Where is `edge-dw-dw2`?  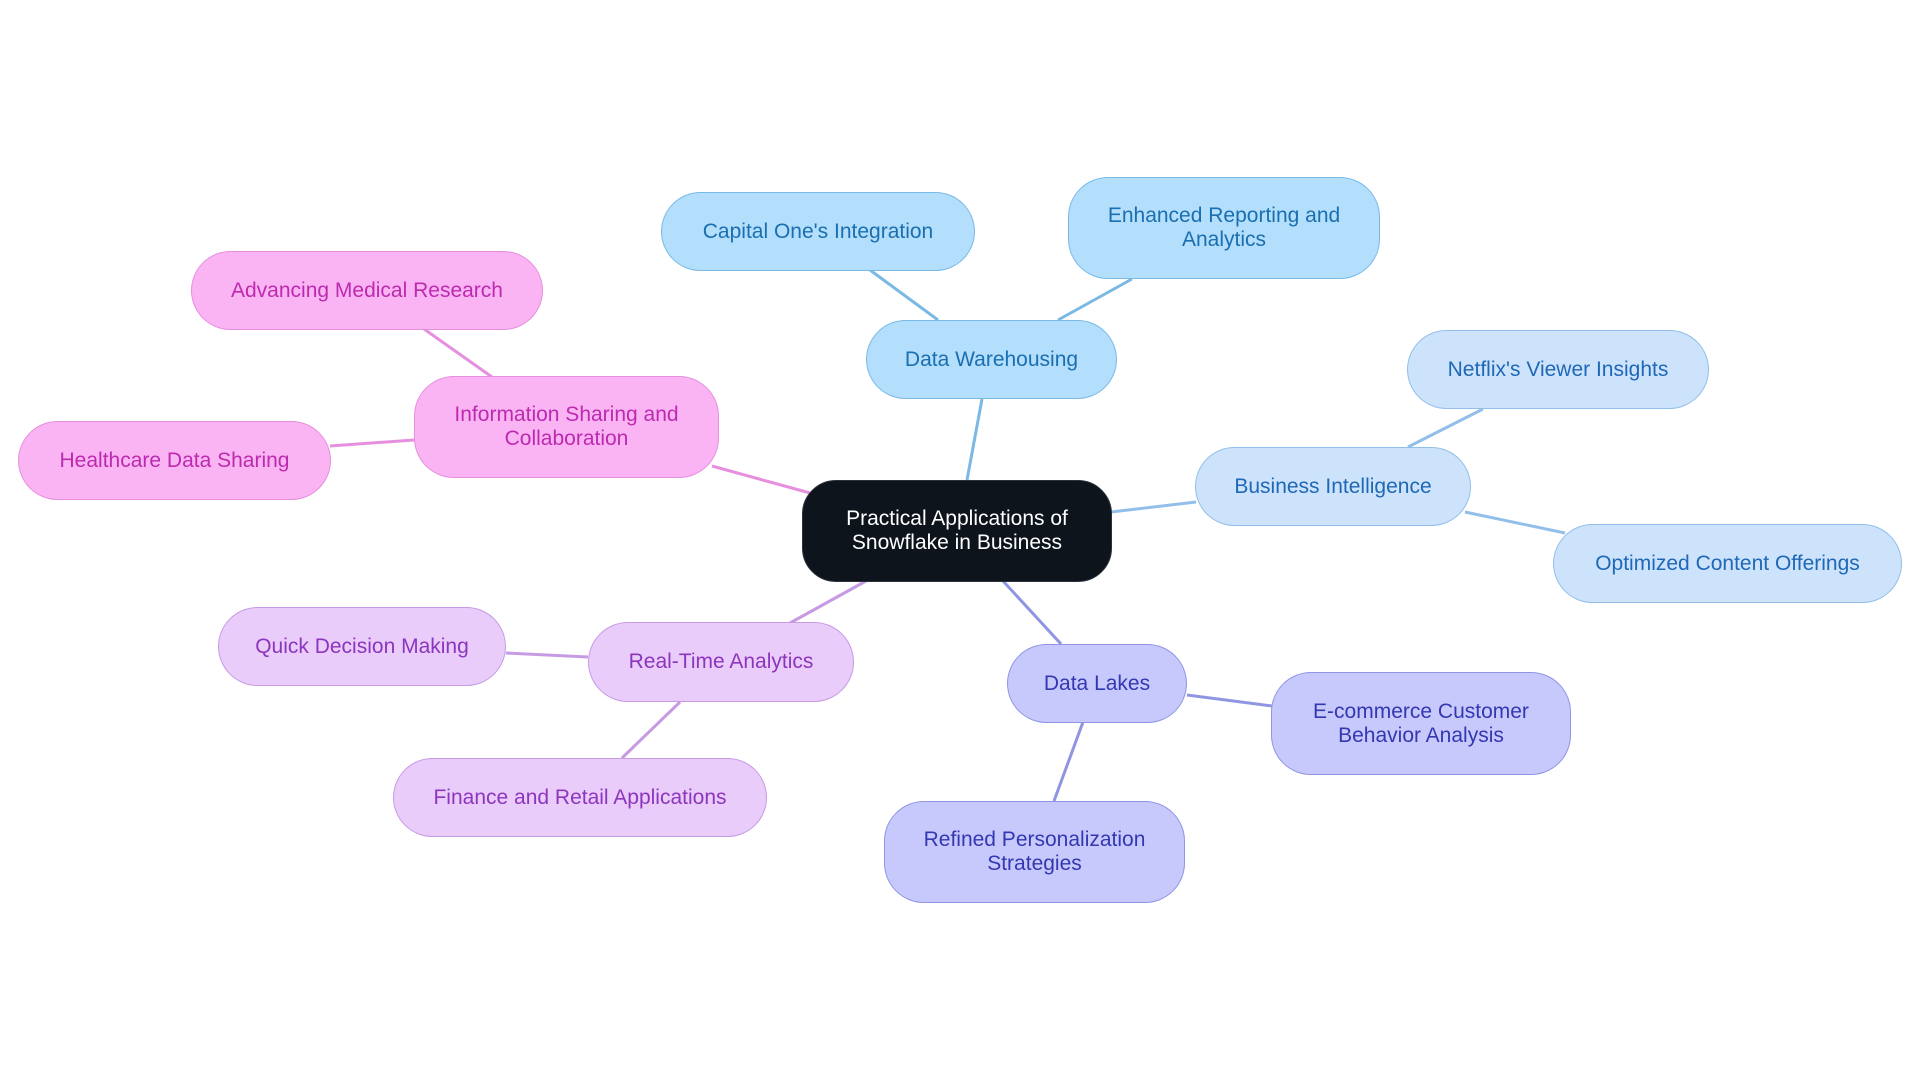 edge-dw-dw2 is located at coordinates (1095, 299).